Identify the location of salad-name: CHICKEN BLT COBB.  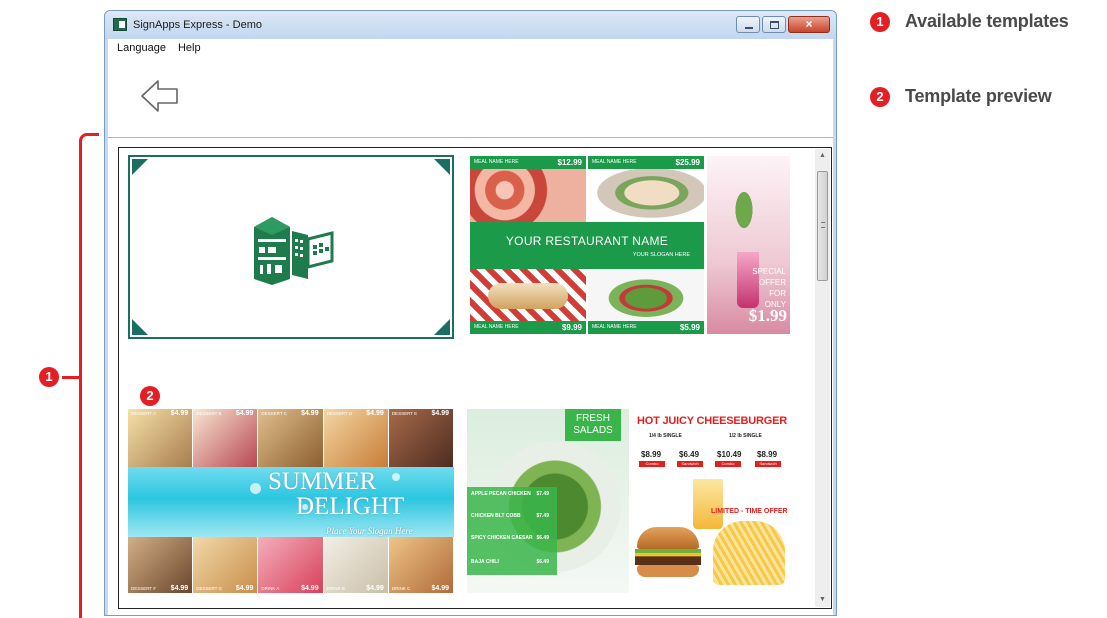
(496, 516).